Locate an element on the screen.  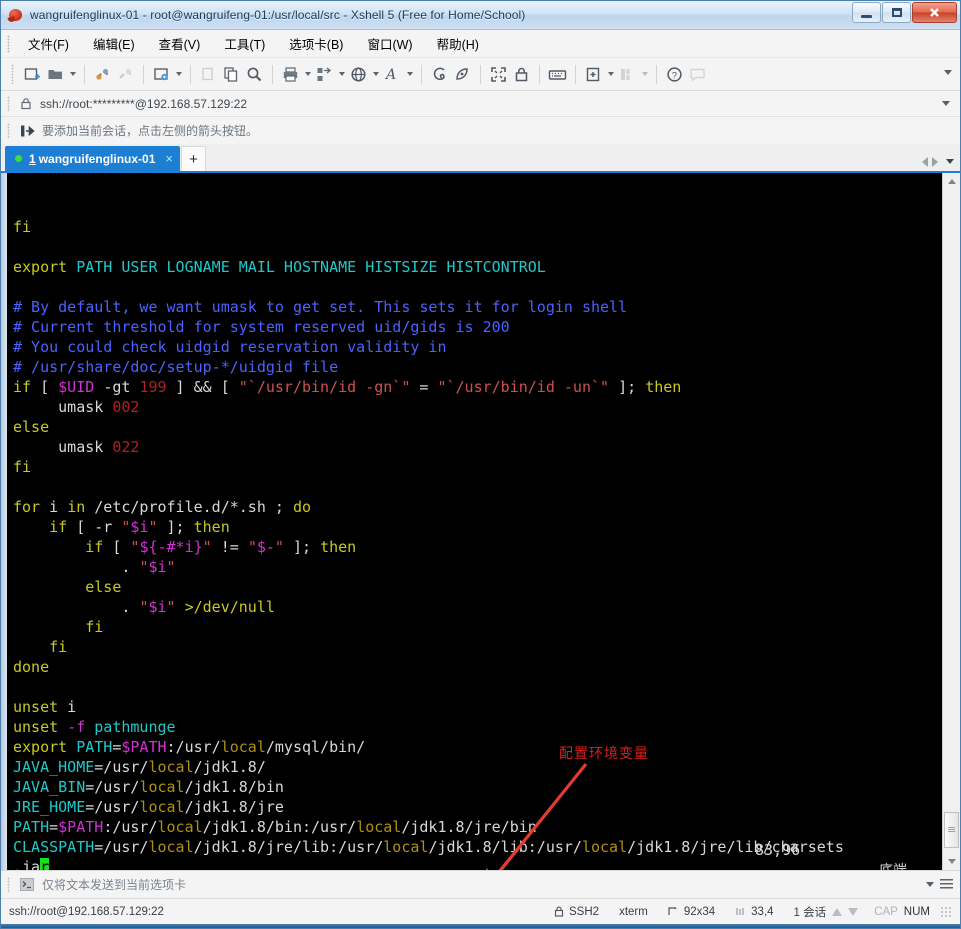
terminal-line: fi is located at coordinates (477, 647).